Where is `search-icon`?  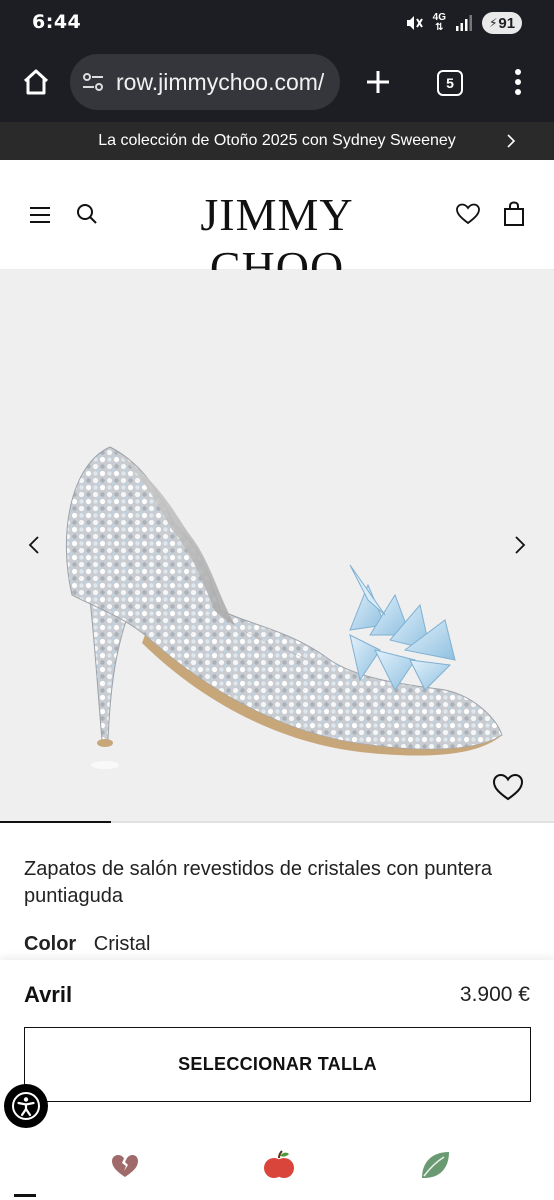 search-icon is located at coordinates (87, 214).